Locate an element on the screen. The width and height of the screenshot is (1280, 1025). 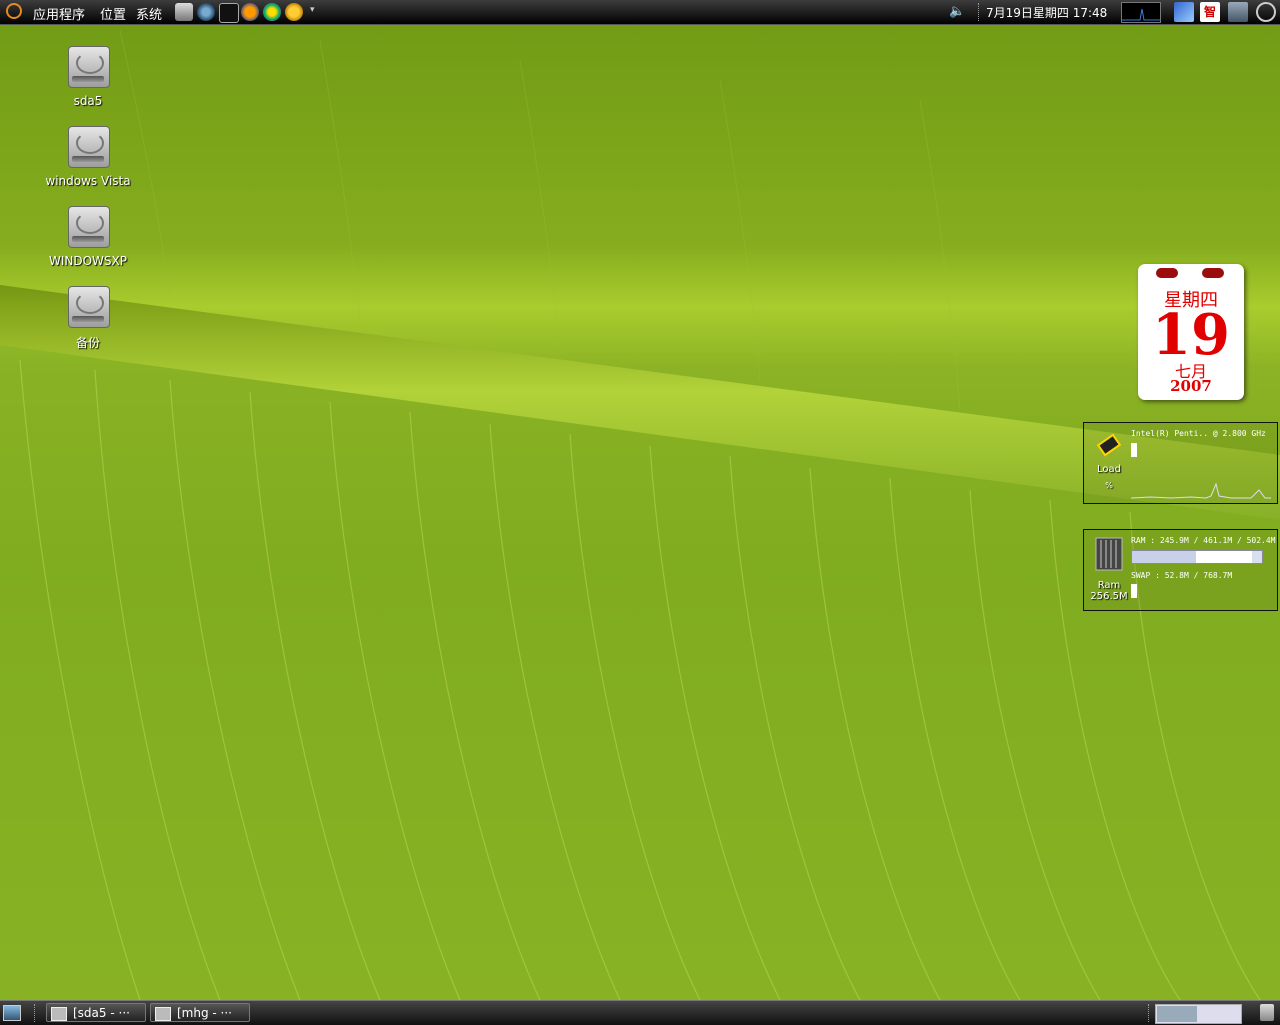
desktop-icon-windows-vista: windows Vista is located at coordinates (88, 157).